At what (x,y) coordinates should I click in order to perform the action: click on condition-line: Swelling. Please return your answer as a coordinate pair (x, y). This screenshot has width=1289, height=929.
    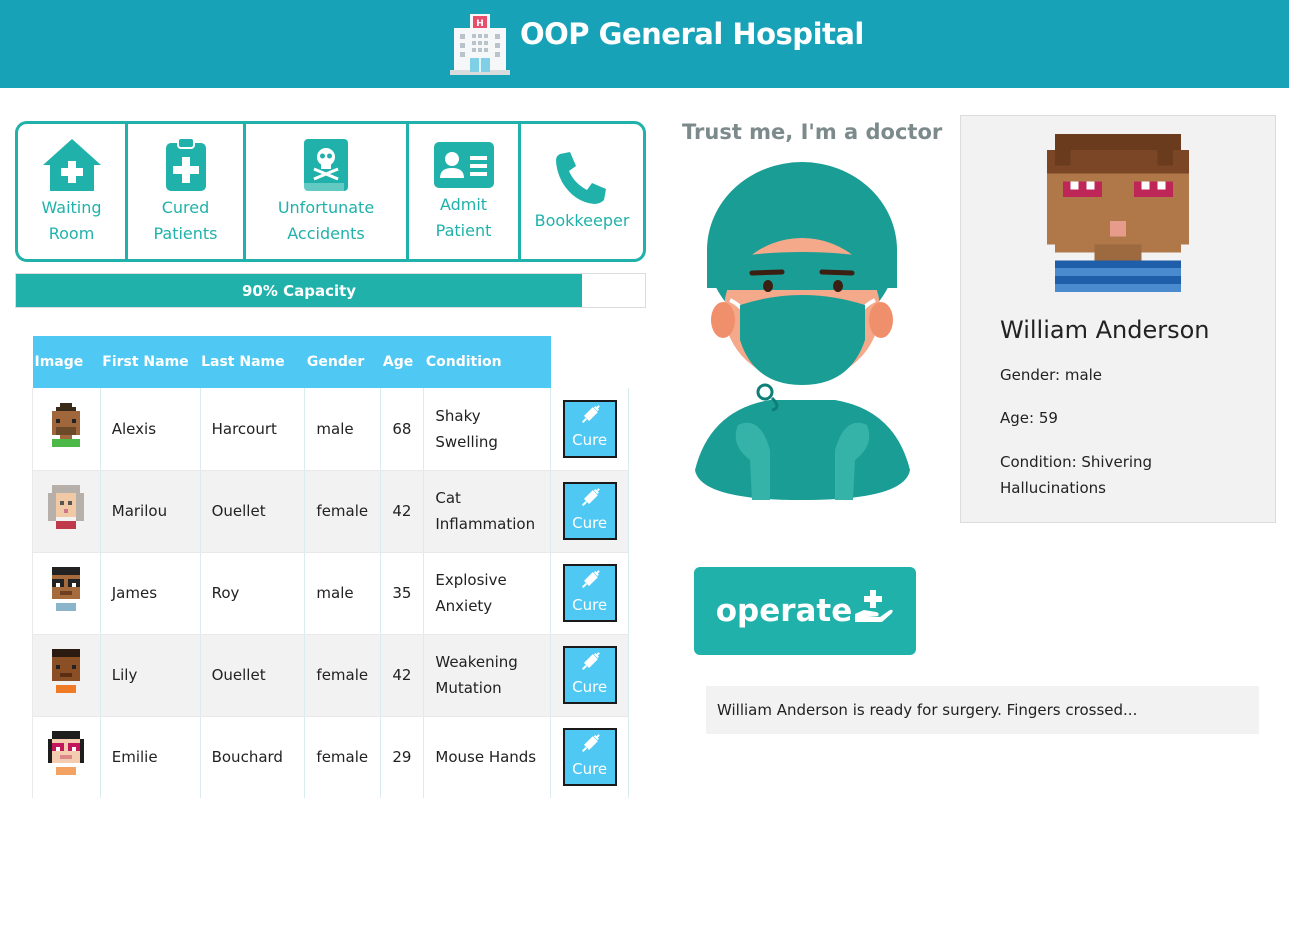
    Looking at the image, I should click on (466, 441).